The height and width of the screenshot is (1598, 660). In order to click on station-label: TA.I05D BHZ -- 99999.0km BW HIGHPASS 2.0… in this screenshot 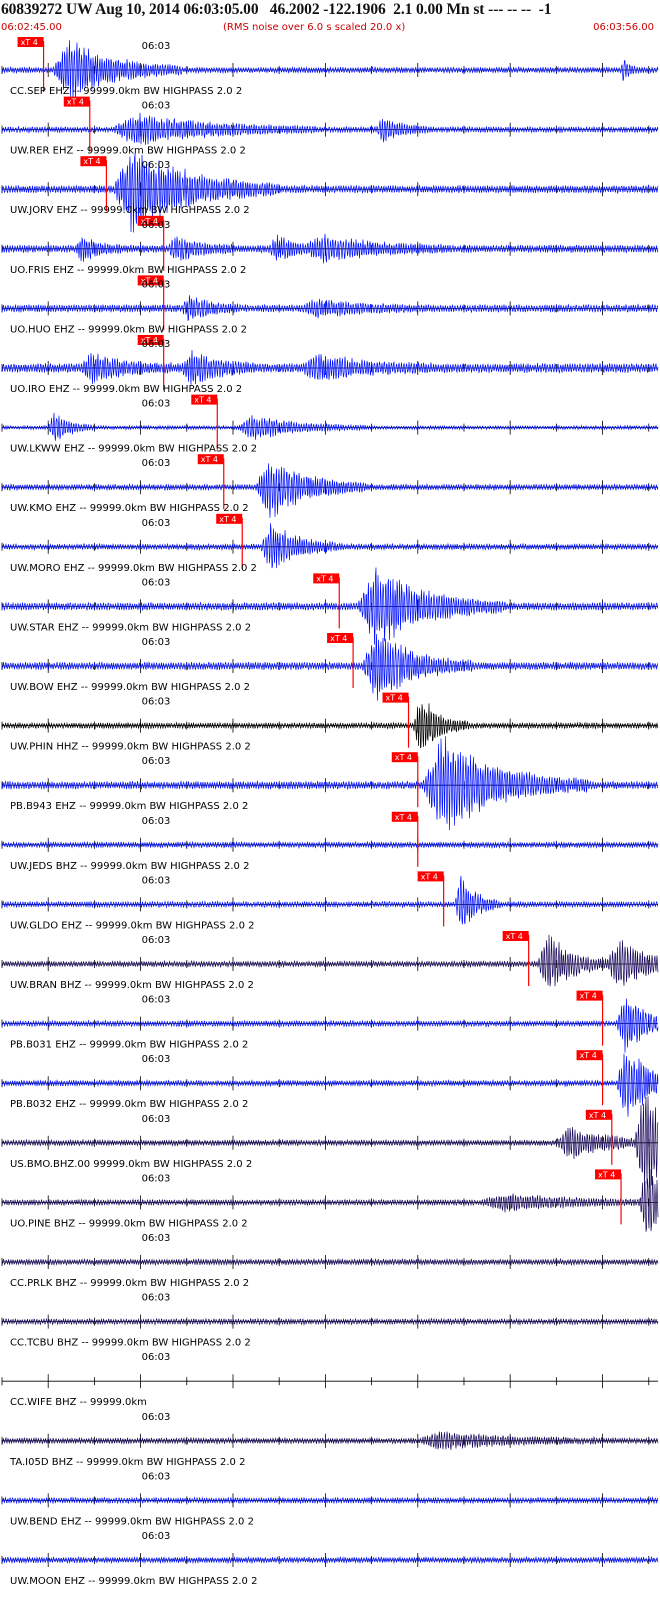, I will do `click(127, 1462)`.